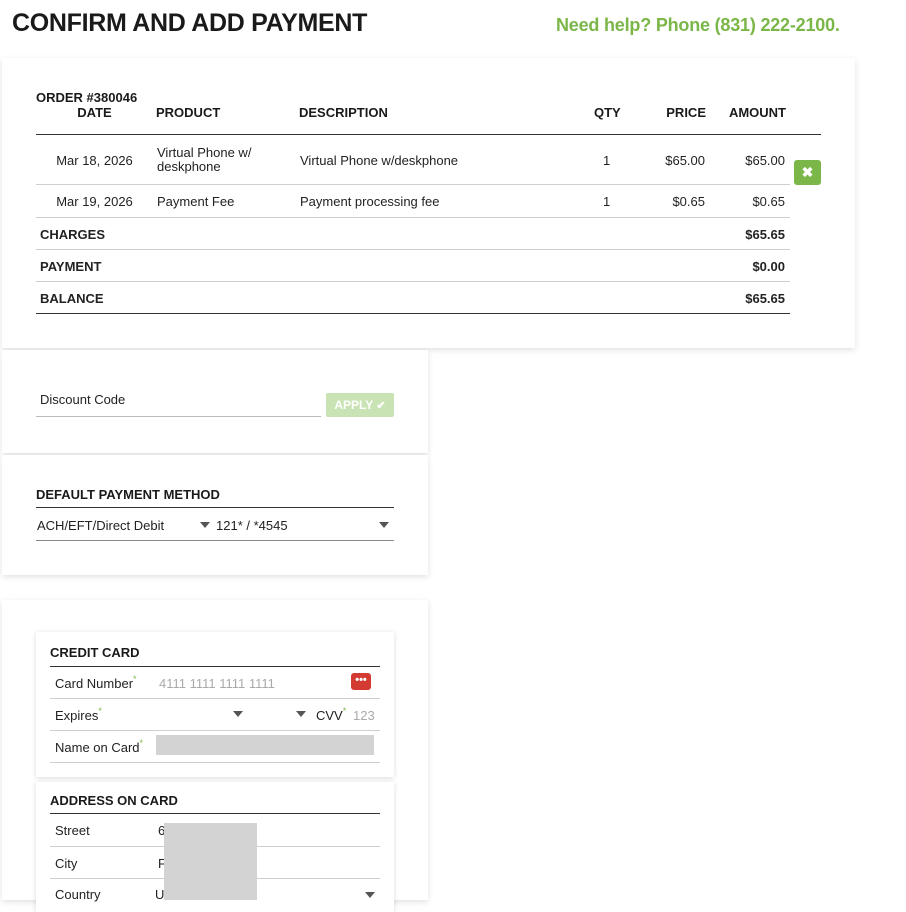 This screenshot has height=912, width=906. Describe the element at coordinates (768, 266) in the screenshot. I see `payment-value: $0.00` at that location.